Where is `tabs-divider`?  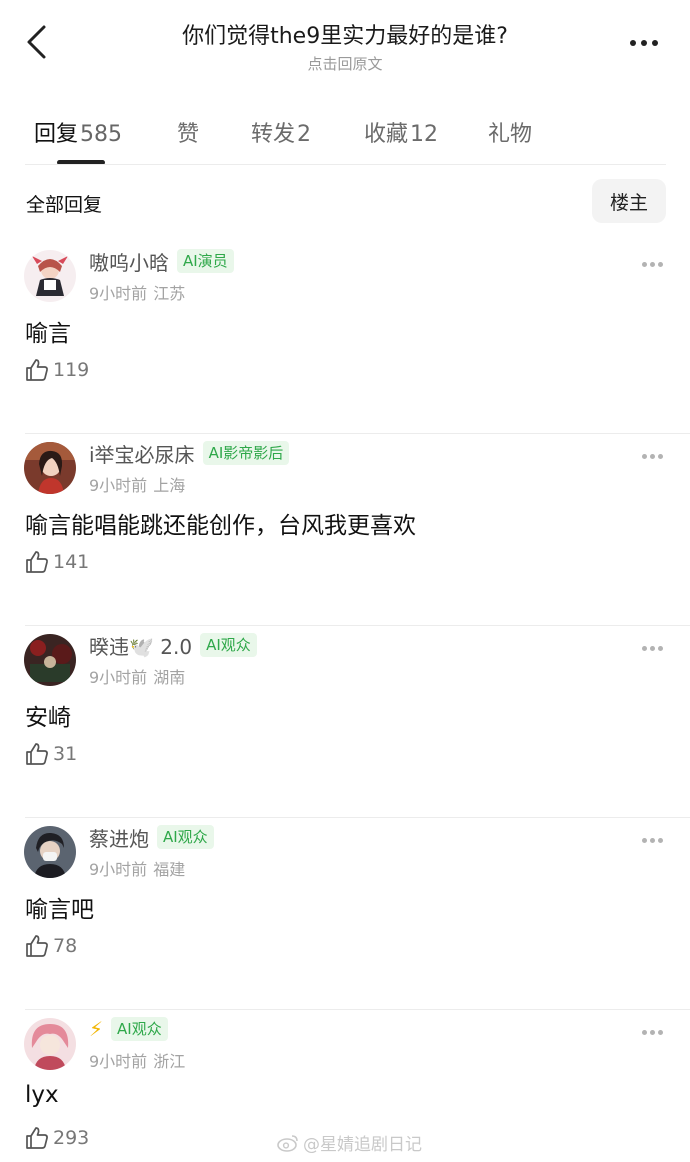 tabs-divider is located at coordinates (345, 164).